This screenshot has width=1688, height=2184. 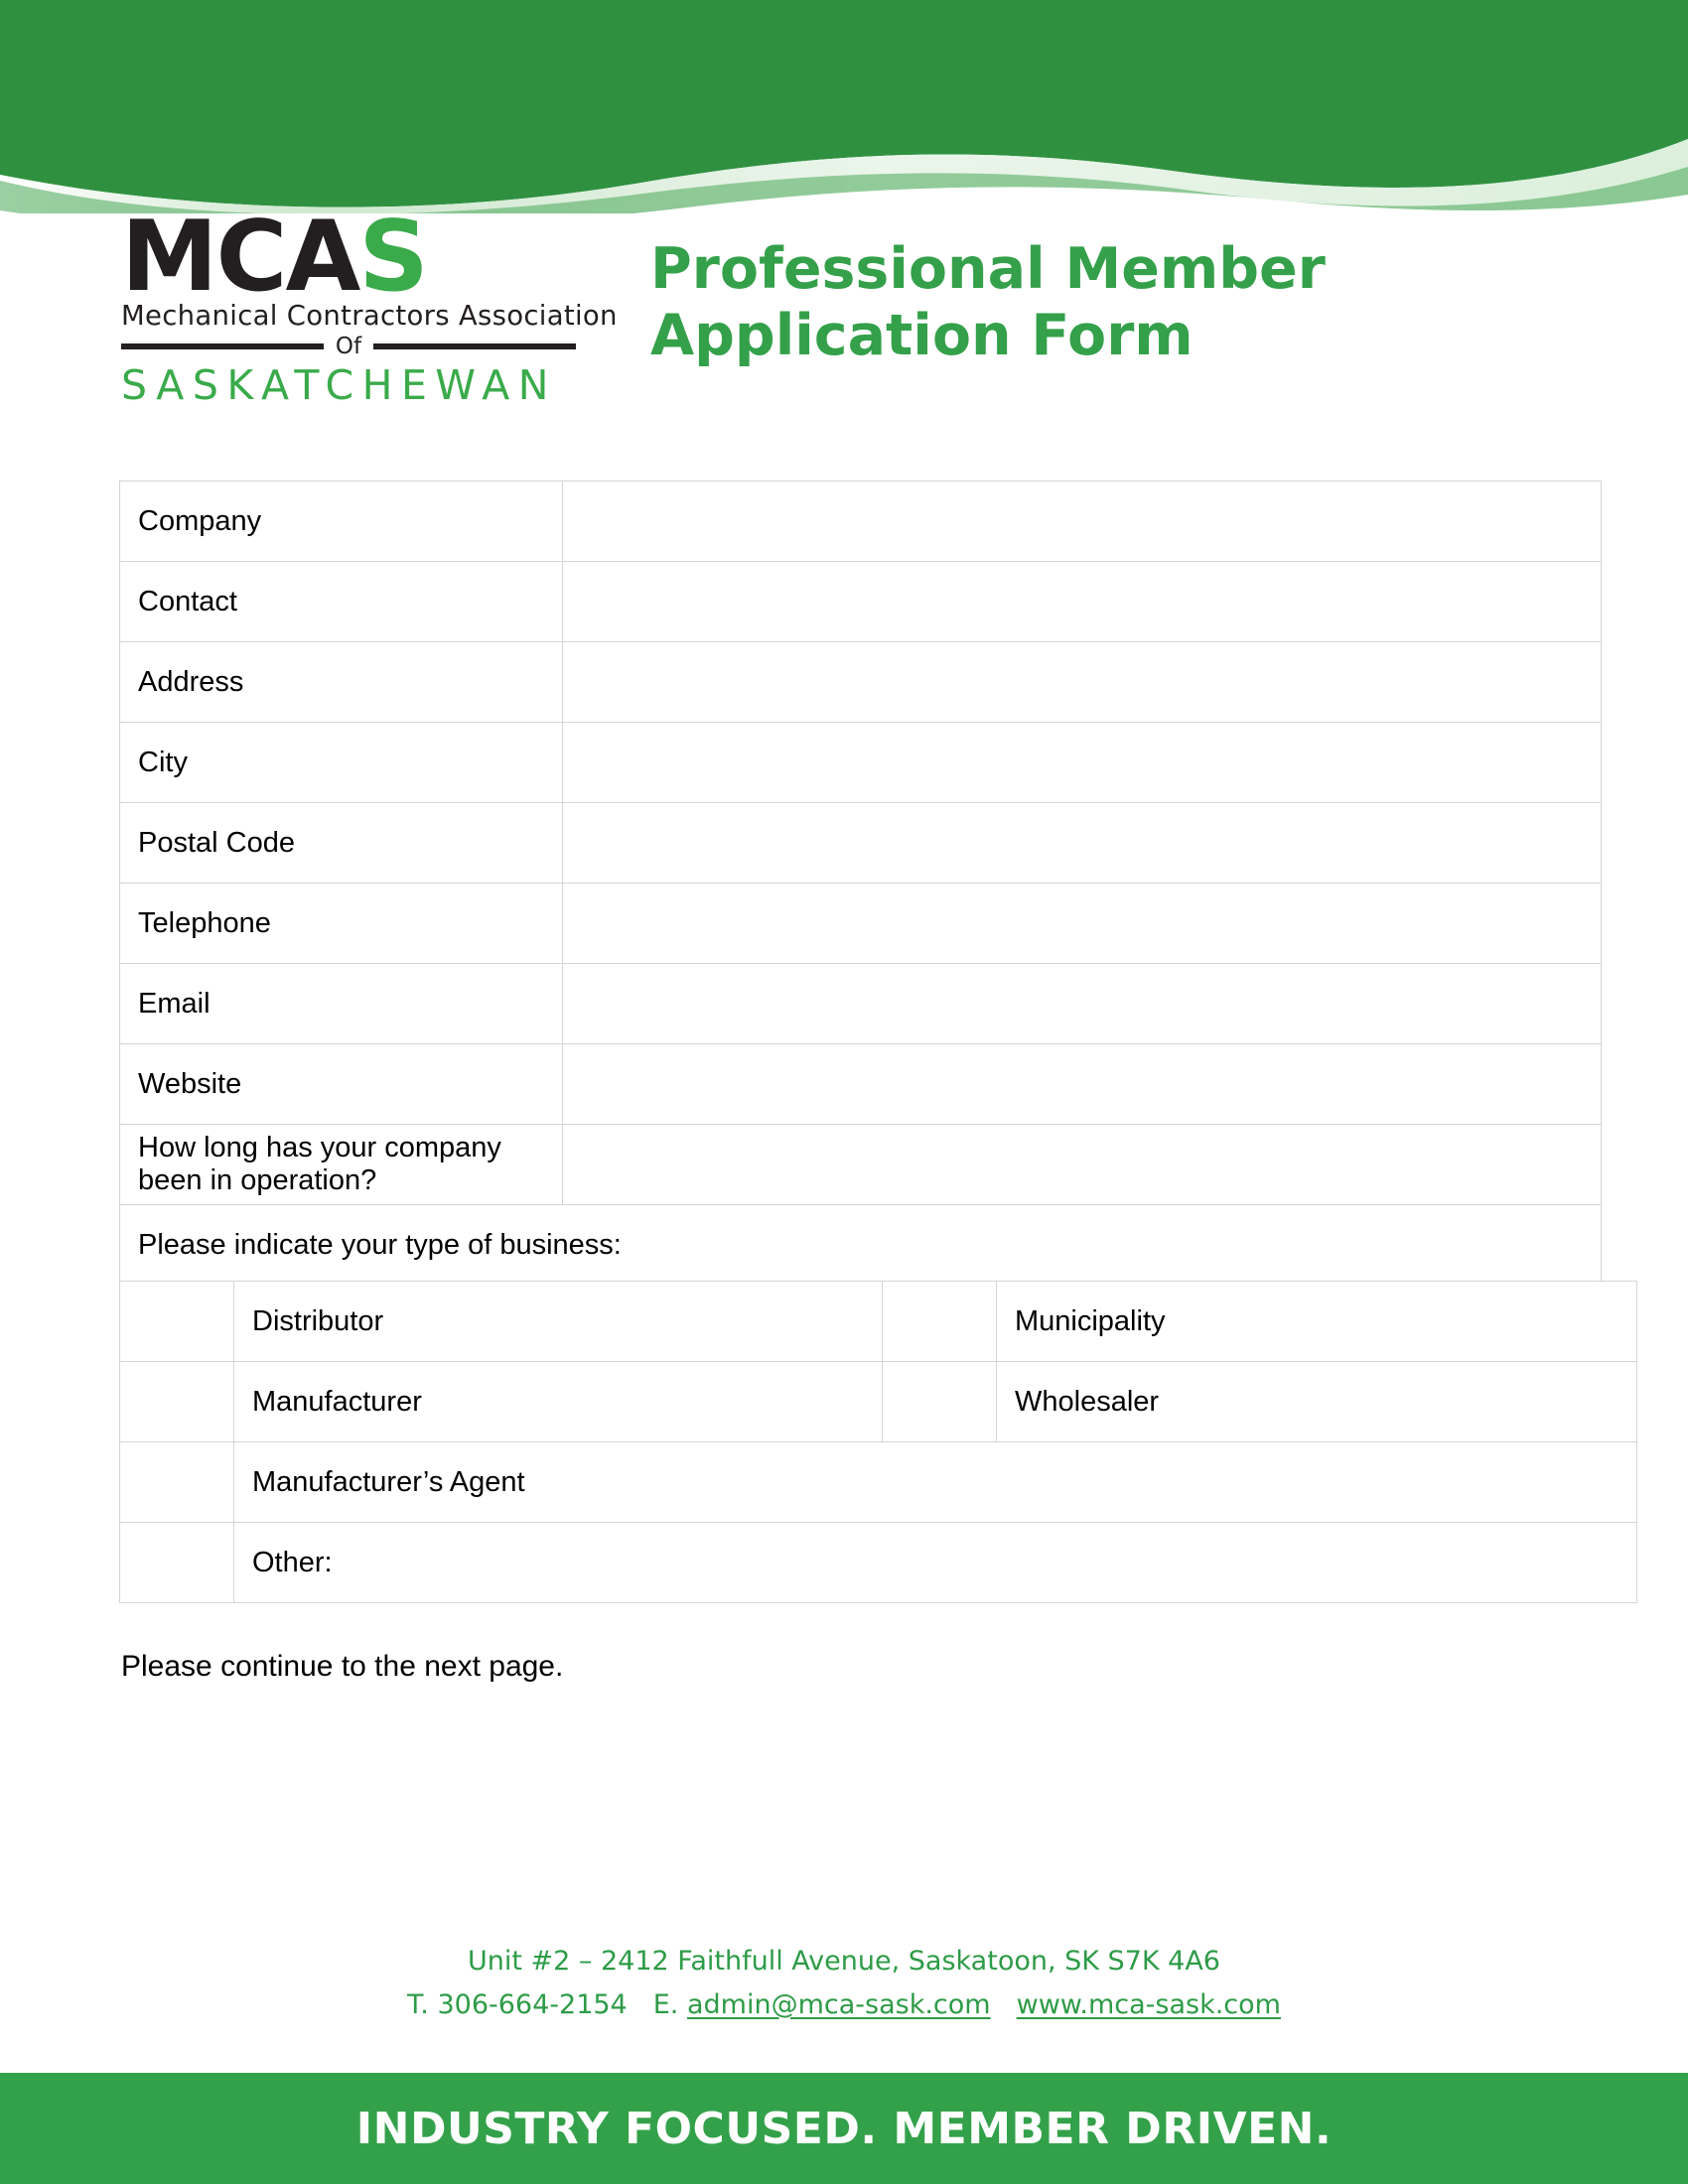 I want to click on business-type-prompt: Please indicate your type of business:, so click(x=860, y=1245).